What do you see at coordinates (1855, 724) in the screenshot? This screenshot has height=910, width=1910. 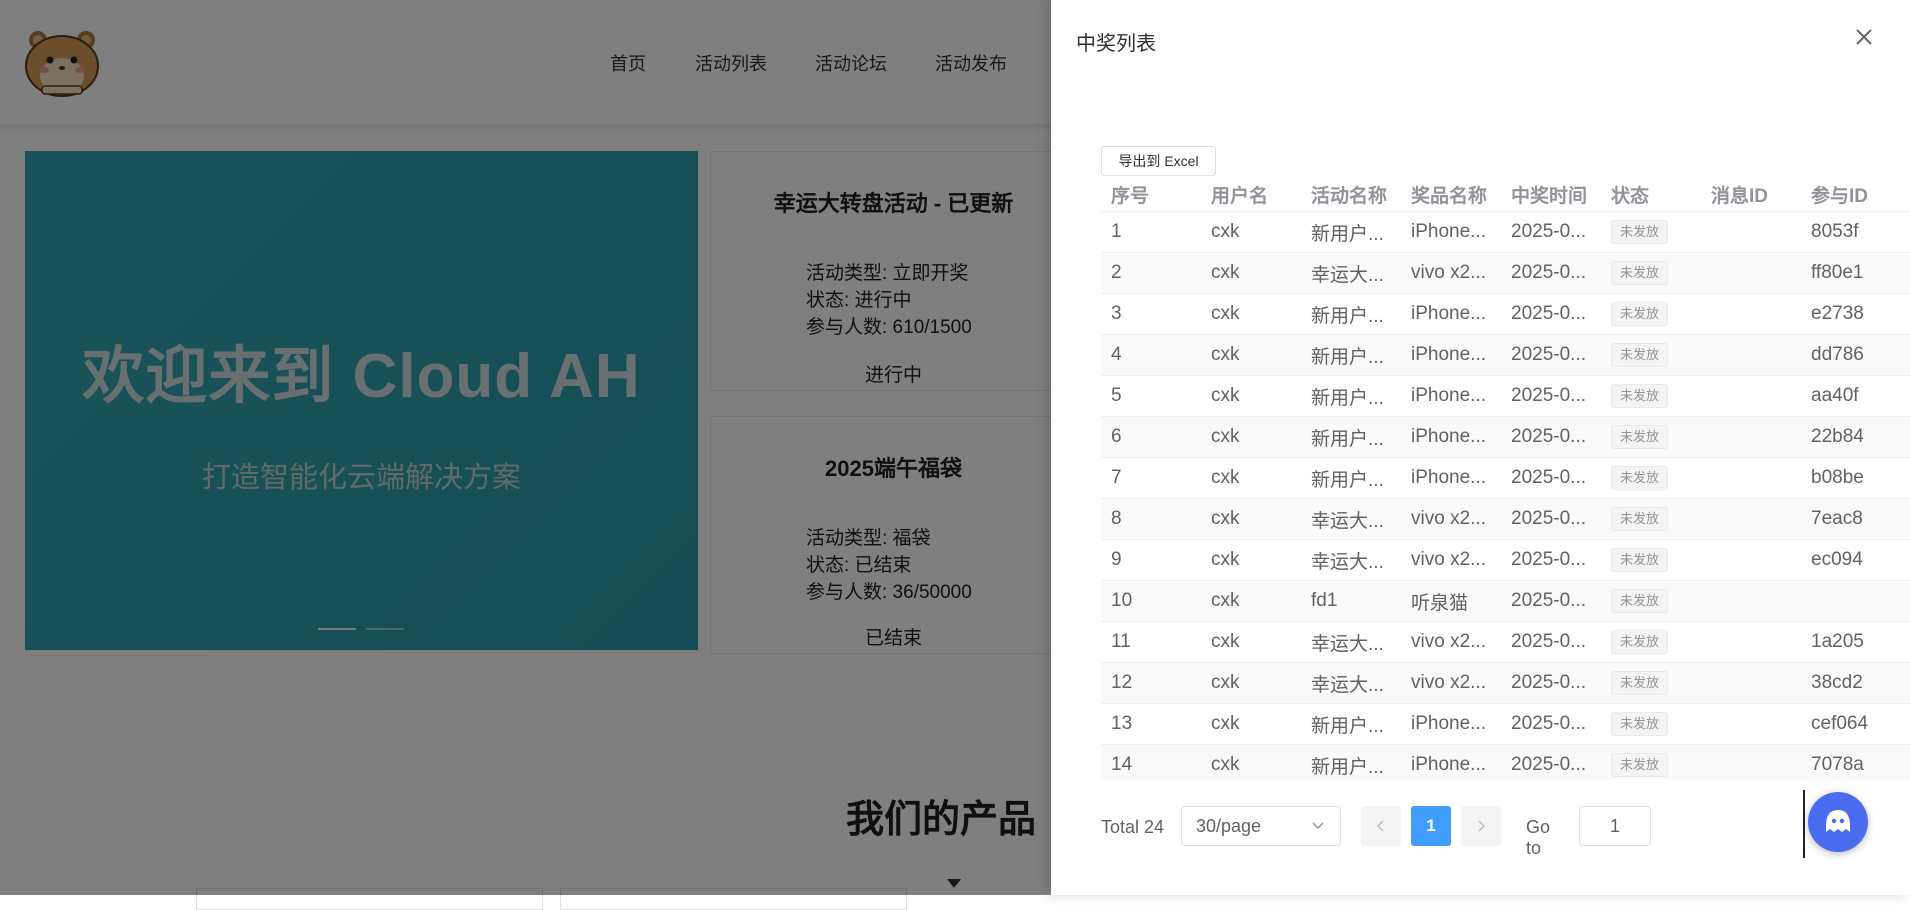 I see `table-cell-pid: cef064` at bounding box center [1855, 724].